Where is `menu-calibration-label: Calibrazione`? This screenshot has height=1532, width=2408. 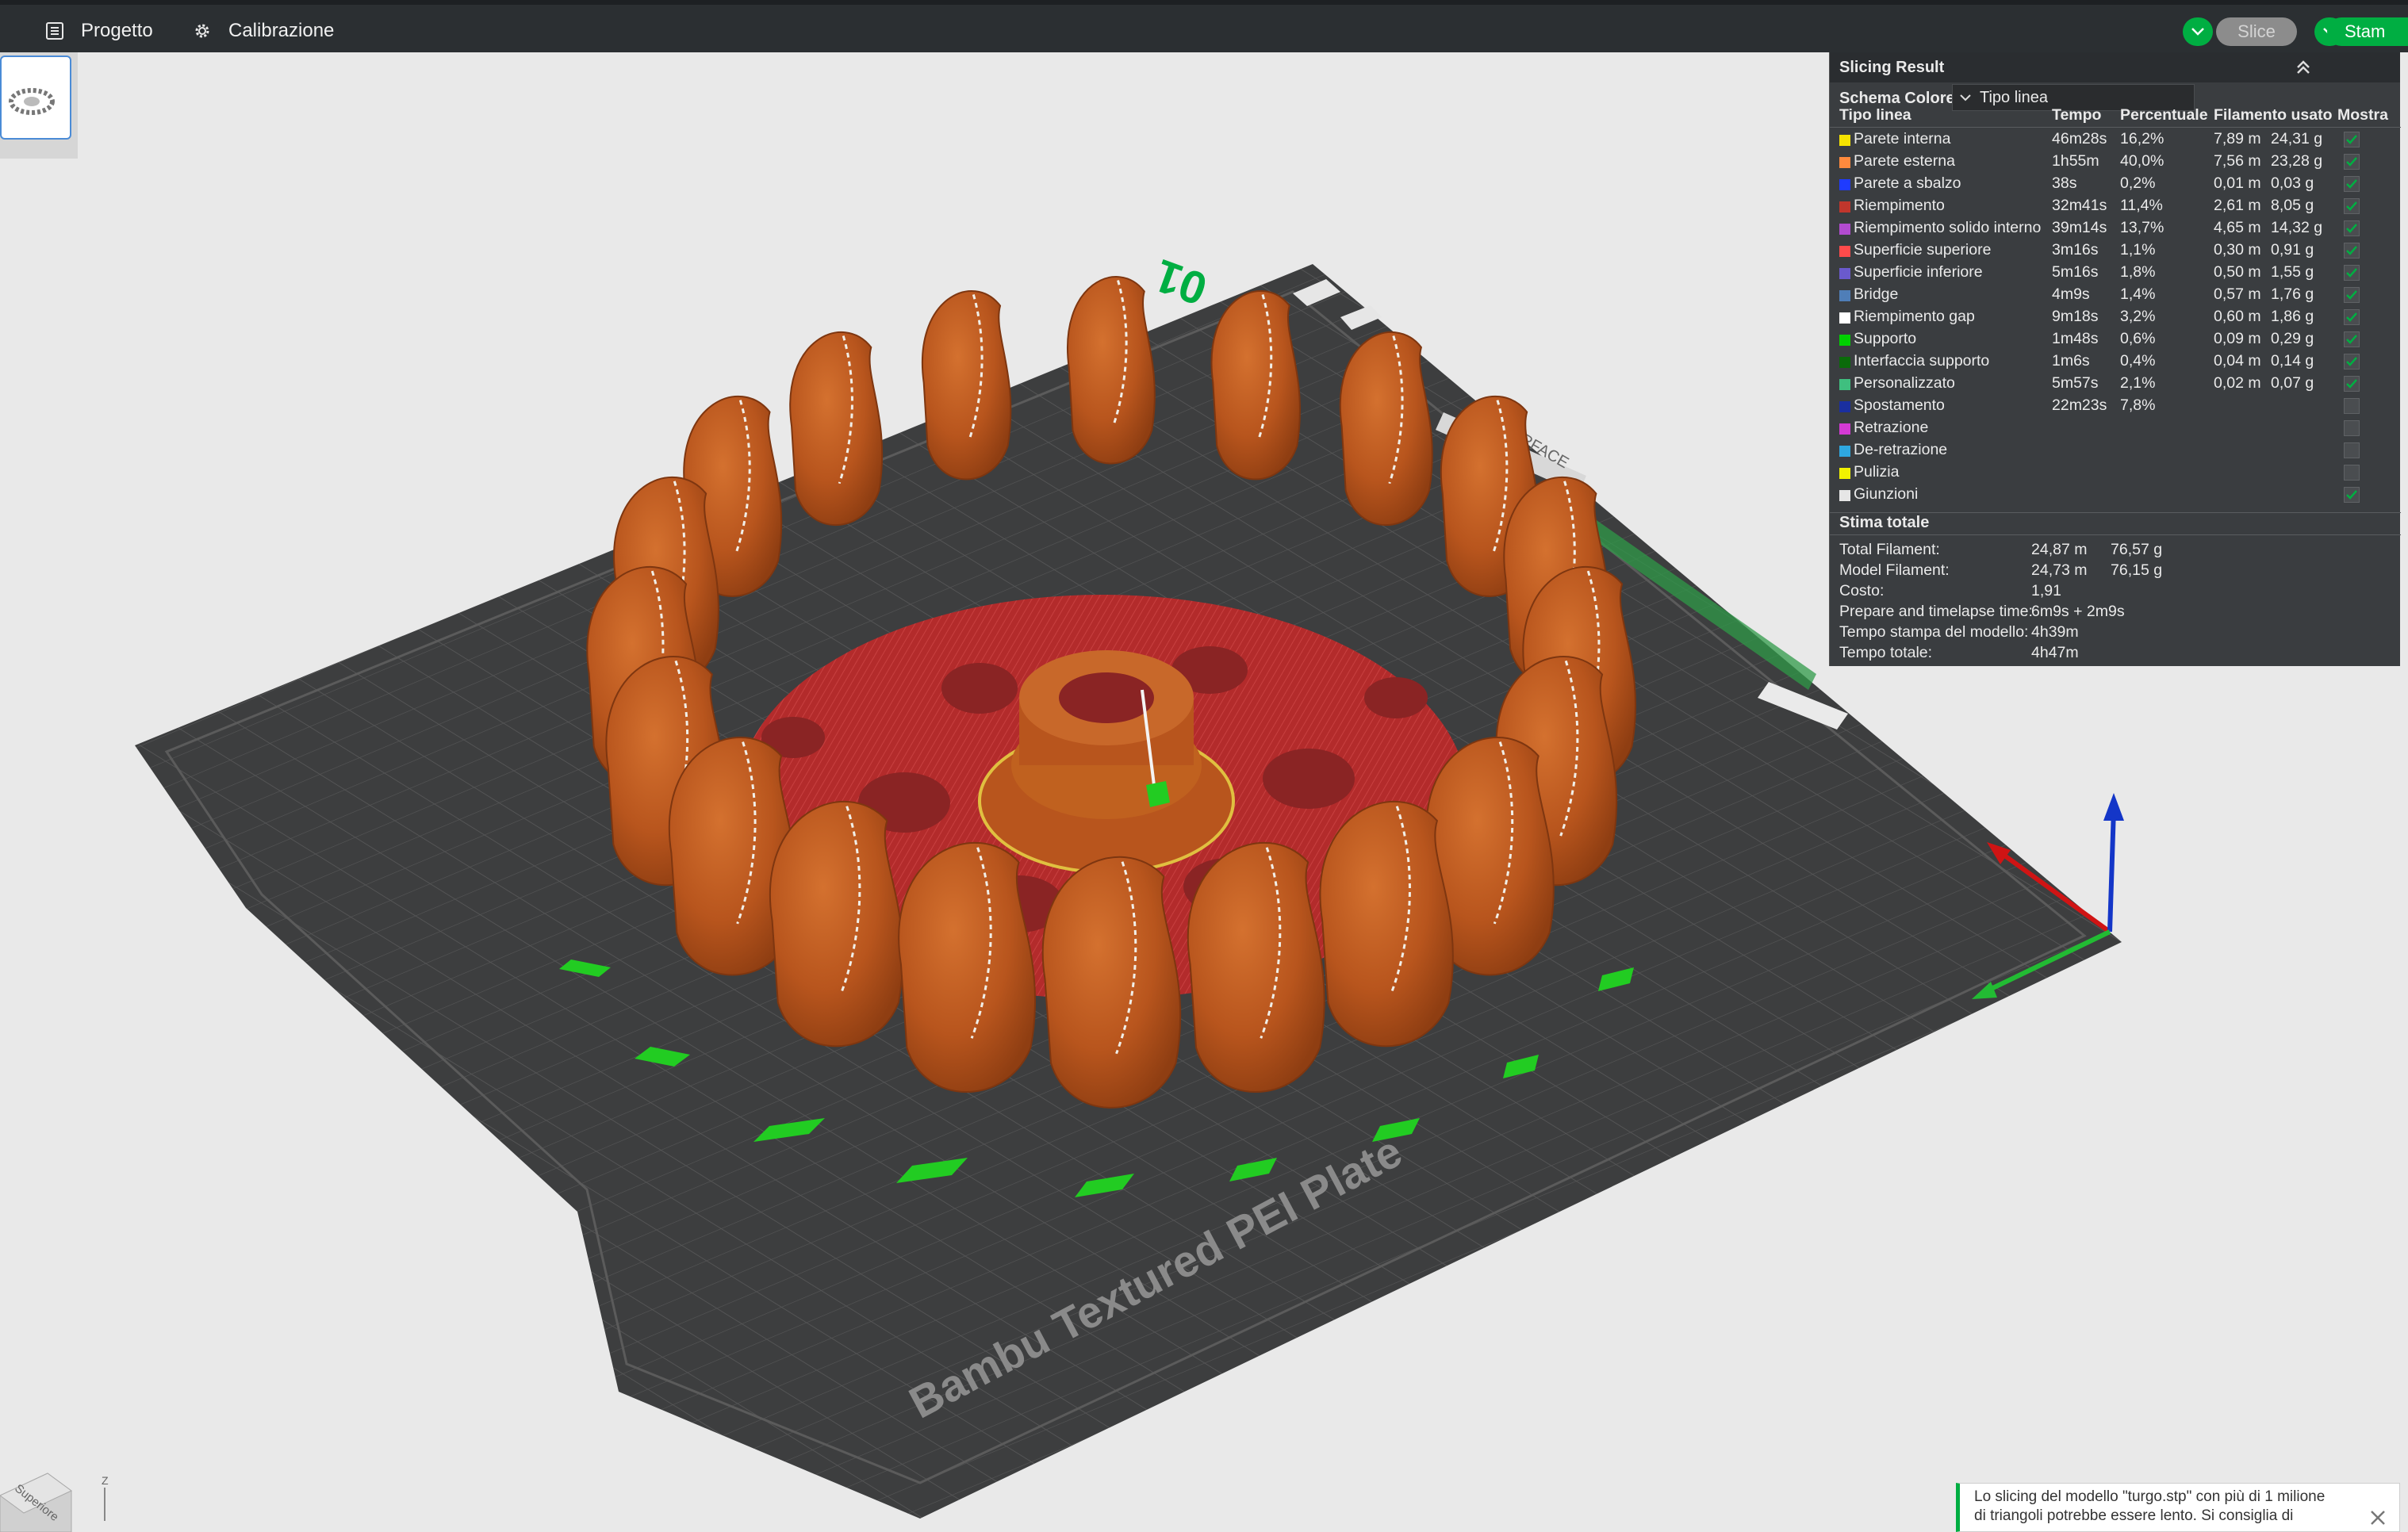 menu-calibration-label: Calibrazione is located at coordinates (281, 30).